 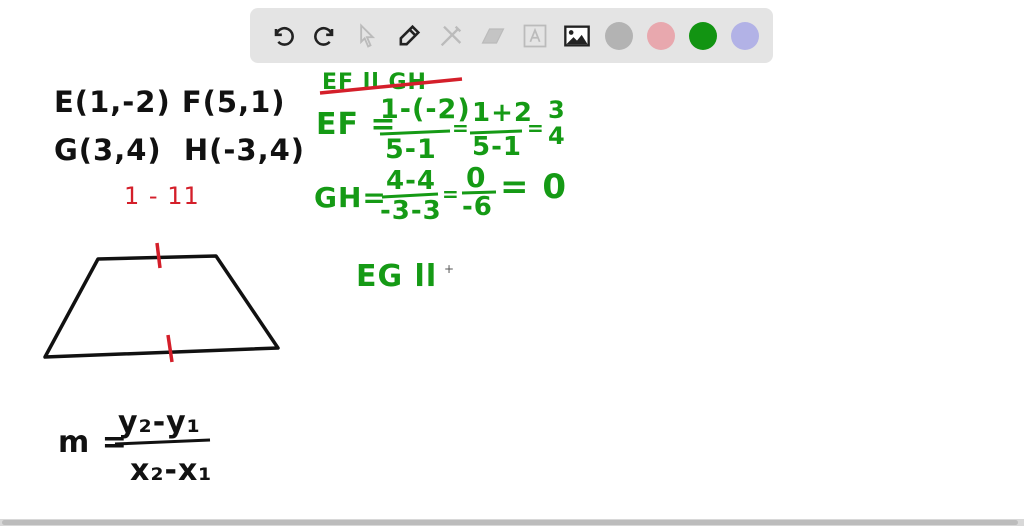 I want to click on scrollbar-thumb, so click(x=510, y=522).